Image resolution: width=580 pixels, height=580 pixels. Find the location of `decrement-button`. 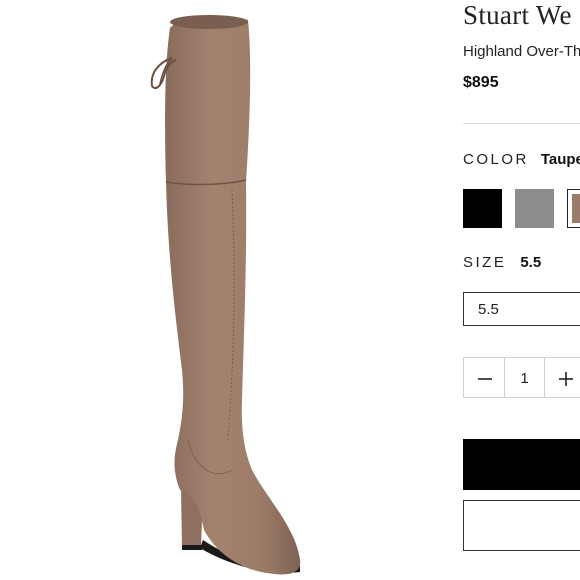

decrement-button is located at coordinates (484, 377).